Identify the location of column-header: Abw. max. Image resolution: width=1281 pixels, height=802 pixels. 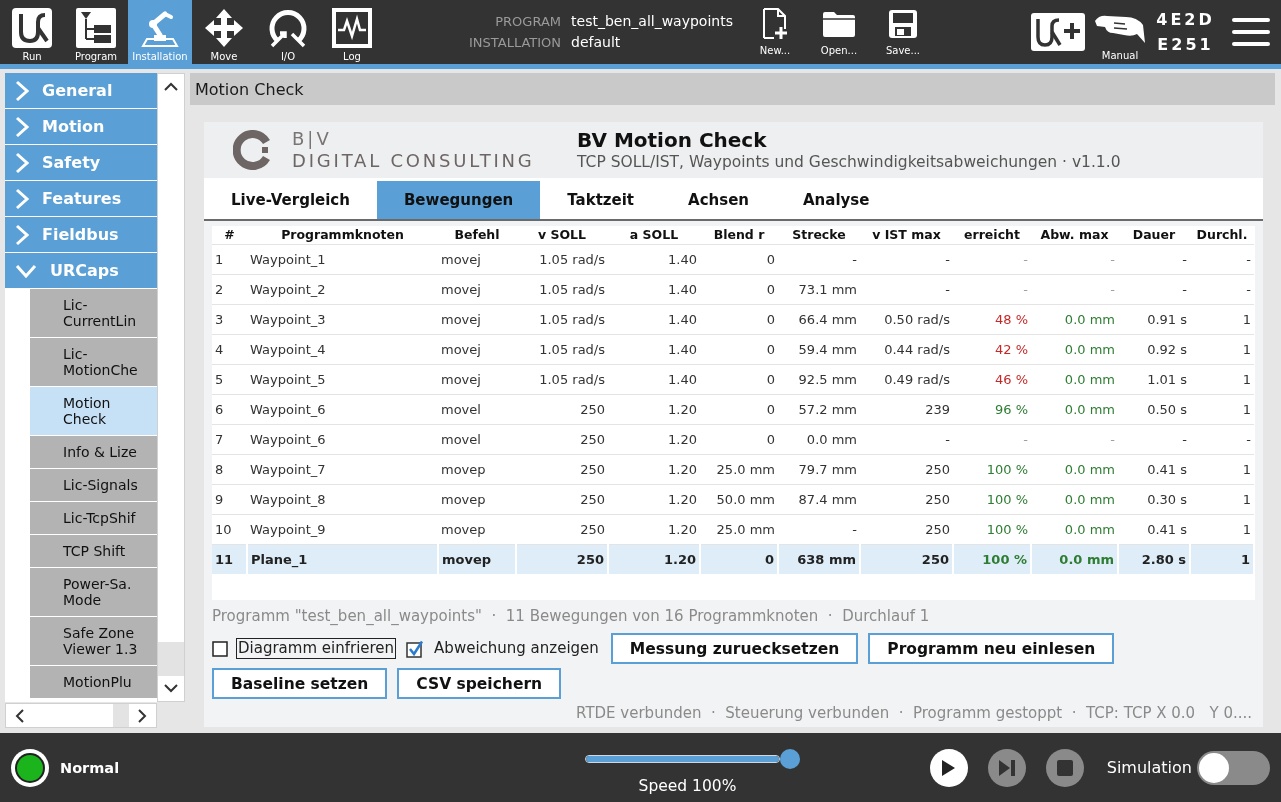
(1074, 235).